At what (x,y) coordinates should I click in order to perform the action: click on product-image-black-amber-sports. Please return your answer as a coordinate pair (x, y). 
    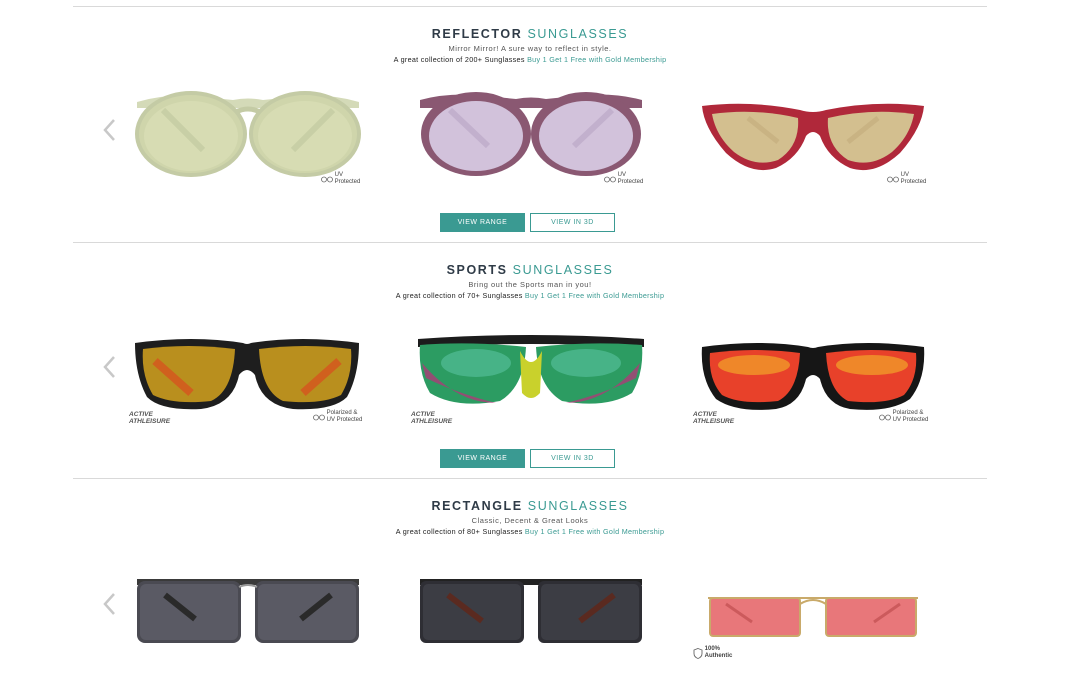
    Looking at the image, I should click on (247, 375).